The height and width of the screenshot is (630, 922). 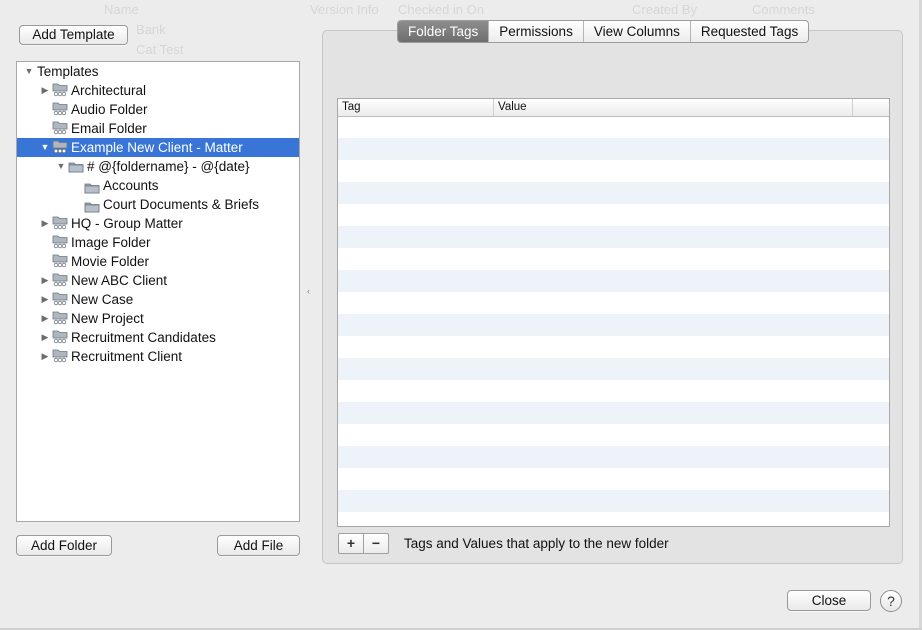 I want to click on table-header: Tag Value, so click(x=613, y=108).